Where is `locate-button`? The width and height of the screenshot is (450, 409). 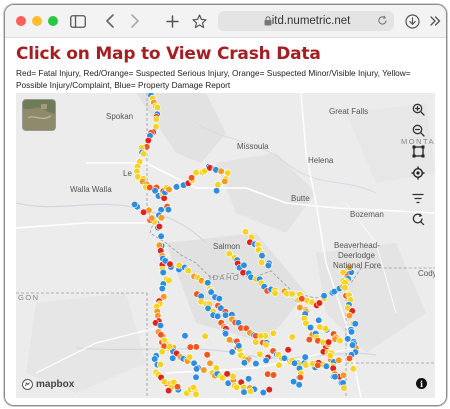 locate-button is located at coordinates (418, 172).